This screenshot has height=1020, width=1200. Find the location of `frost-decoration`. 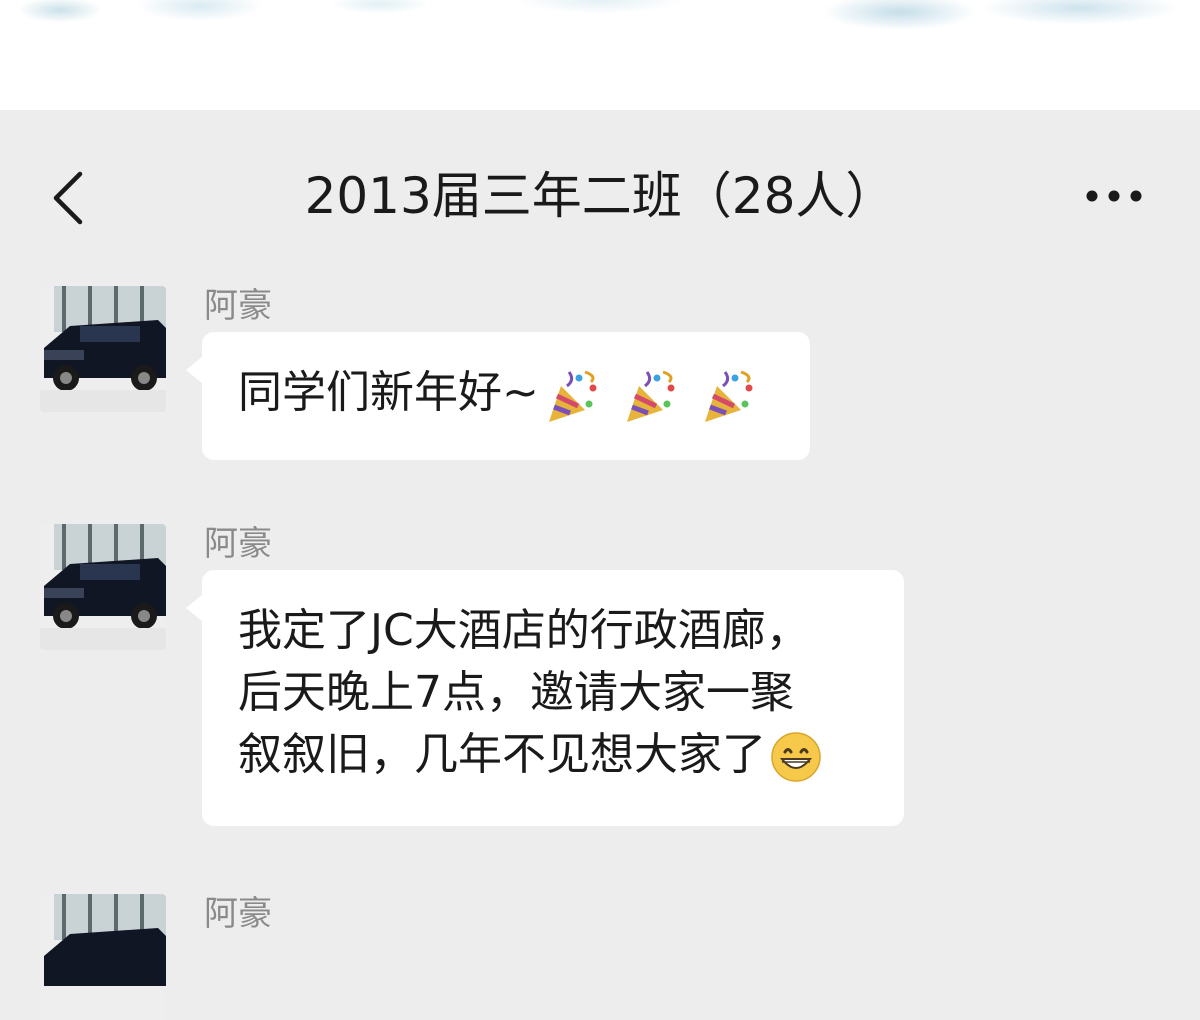

frost-decoration is located at coordinates (600, 22).